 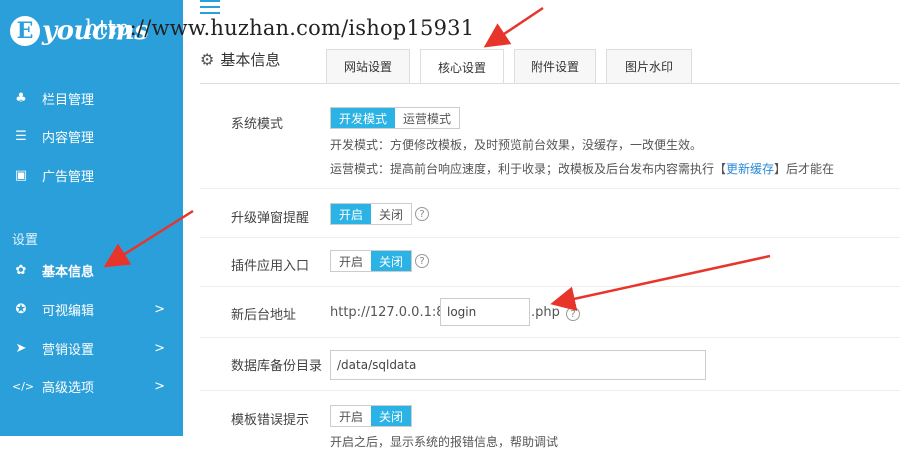 What do you see at coordinates (148, 238) in the screenshot?
I see `arrow-to-basic-info` at bounding box center [148, 238].